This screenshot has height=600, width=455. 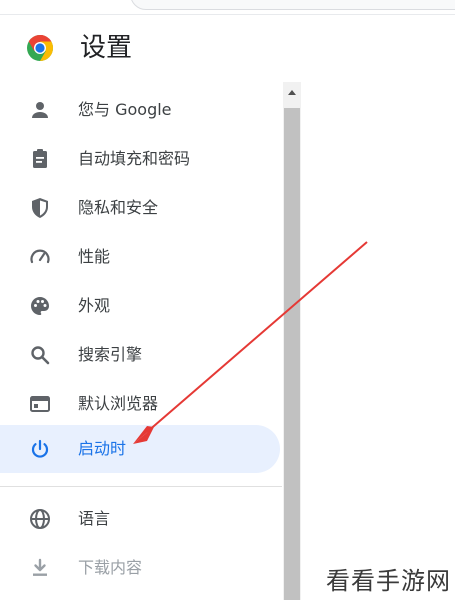 I want to click on person-icon, so click(x=40, y=110).